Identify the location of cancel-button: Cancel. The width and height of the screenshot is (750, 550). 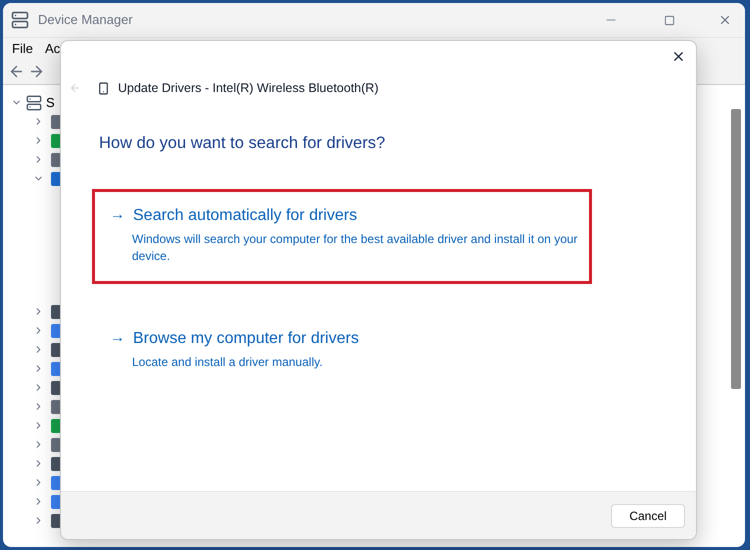
(648, 516).